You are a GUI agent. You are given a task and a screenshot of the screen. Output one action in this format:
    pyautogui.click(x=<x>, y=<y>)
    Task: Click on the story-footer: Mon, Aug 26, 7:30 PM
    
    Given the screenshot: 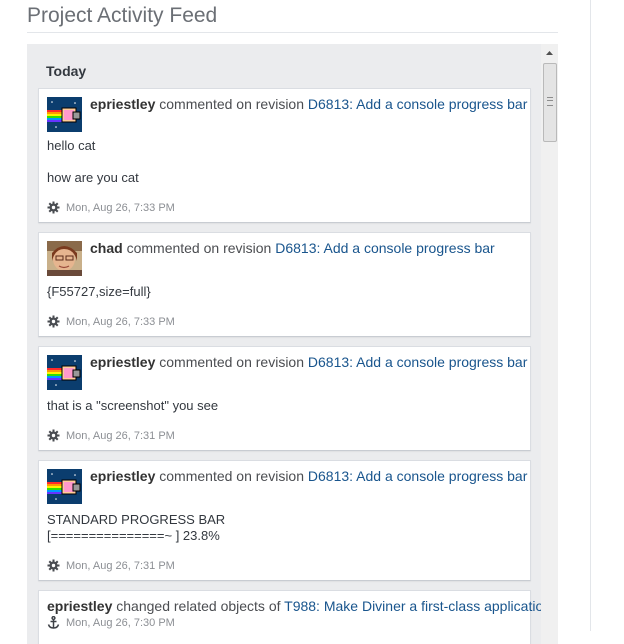 What is the action you would take?
    pyautogui.click(x=111, y=622)
    